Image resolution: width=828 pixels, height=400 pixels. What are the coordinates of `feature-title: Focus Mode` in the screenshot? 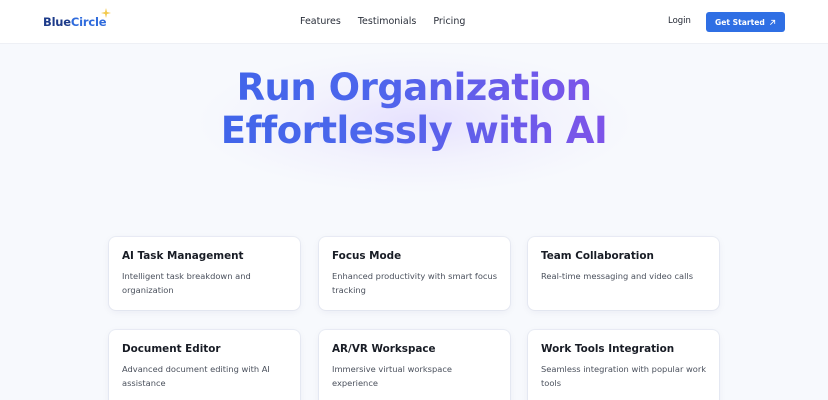 It's located at (367, 256).